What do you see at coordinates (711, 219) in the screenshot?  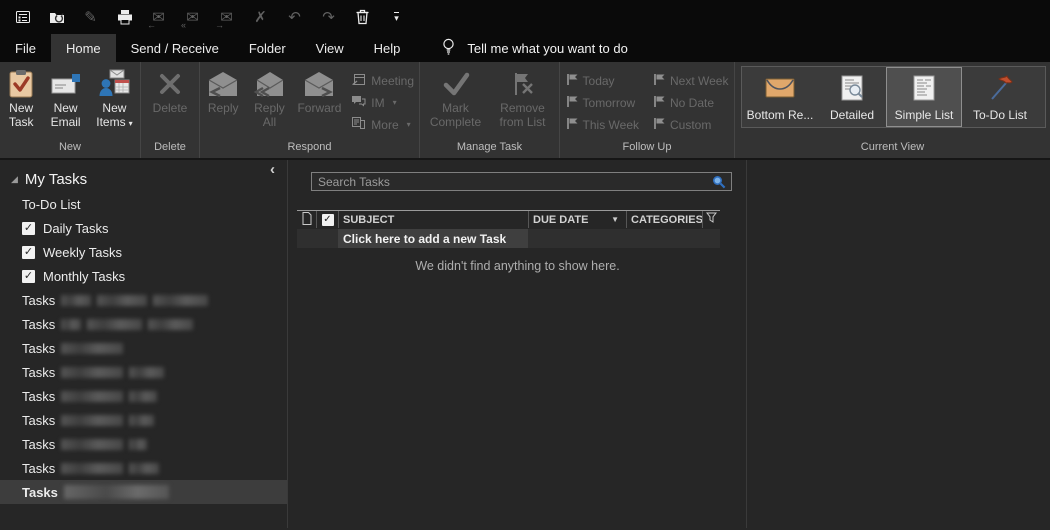 I see `column-header-filter` at bounding box center [711, 219].